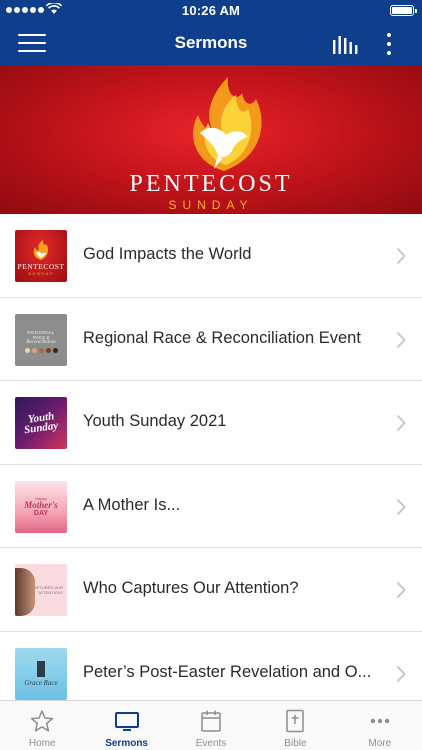 This screenshot has width=422, height=750. I want to click on sermon-title: Who Captures Our Attention?, so click(191, 588).